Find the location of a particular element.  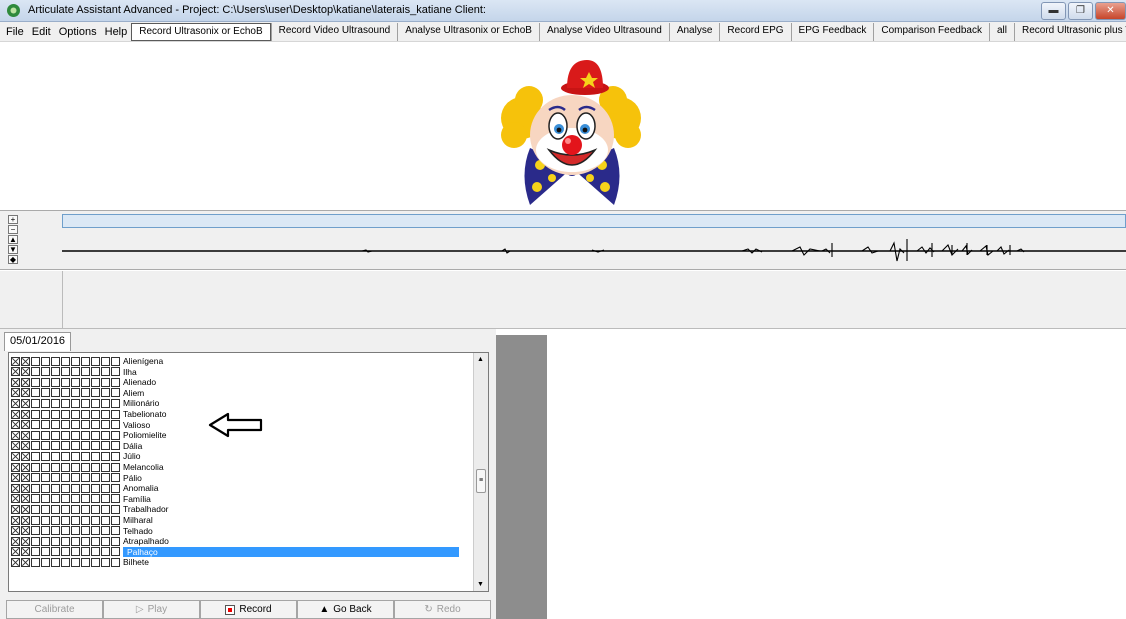

zoom-in-icon: + is located at coordinates (13, 219).